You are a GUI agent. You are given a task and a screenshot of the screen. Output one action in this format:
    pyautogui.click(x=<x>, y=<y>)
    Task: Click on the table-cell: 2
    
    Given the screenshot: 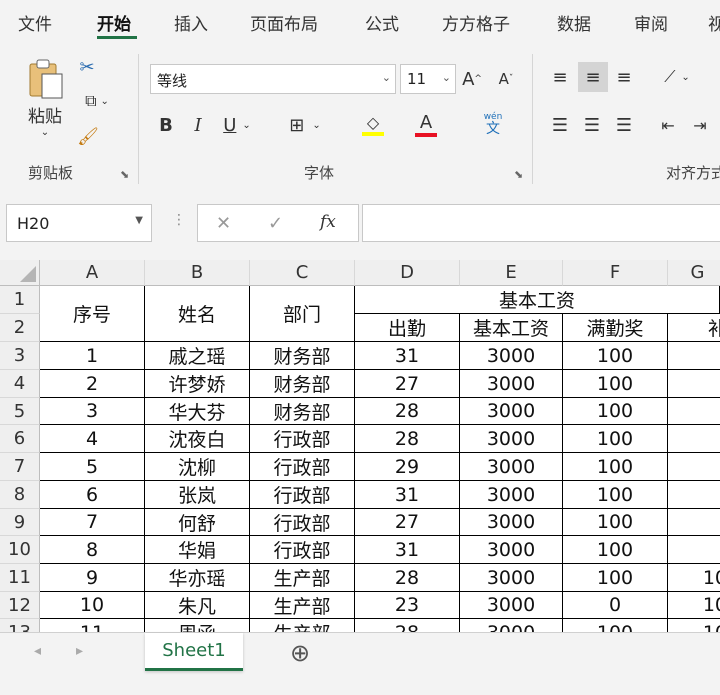 What is the action you would take?
    pyautogui.click(x=92, y=384)
    